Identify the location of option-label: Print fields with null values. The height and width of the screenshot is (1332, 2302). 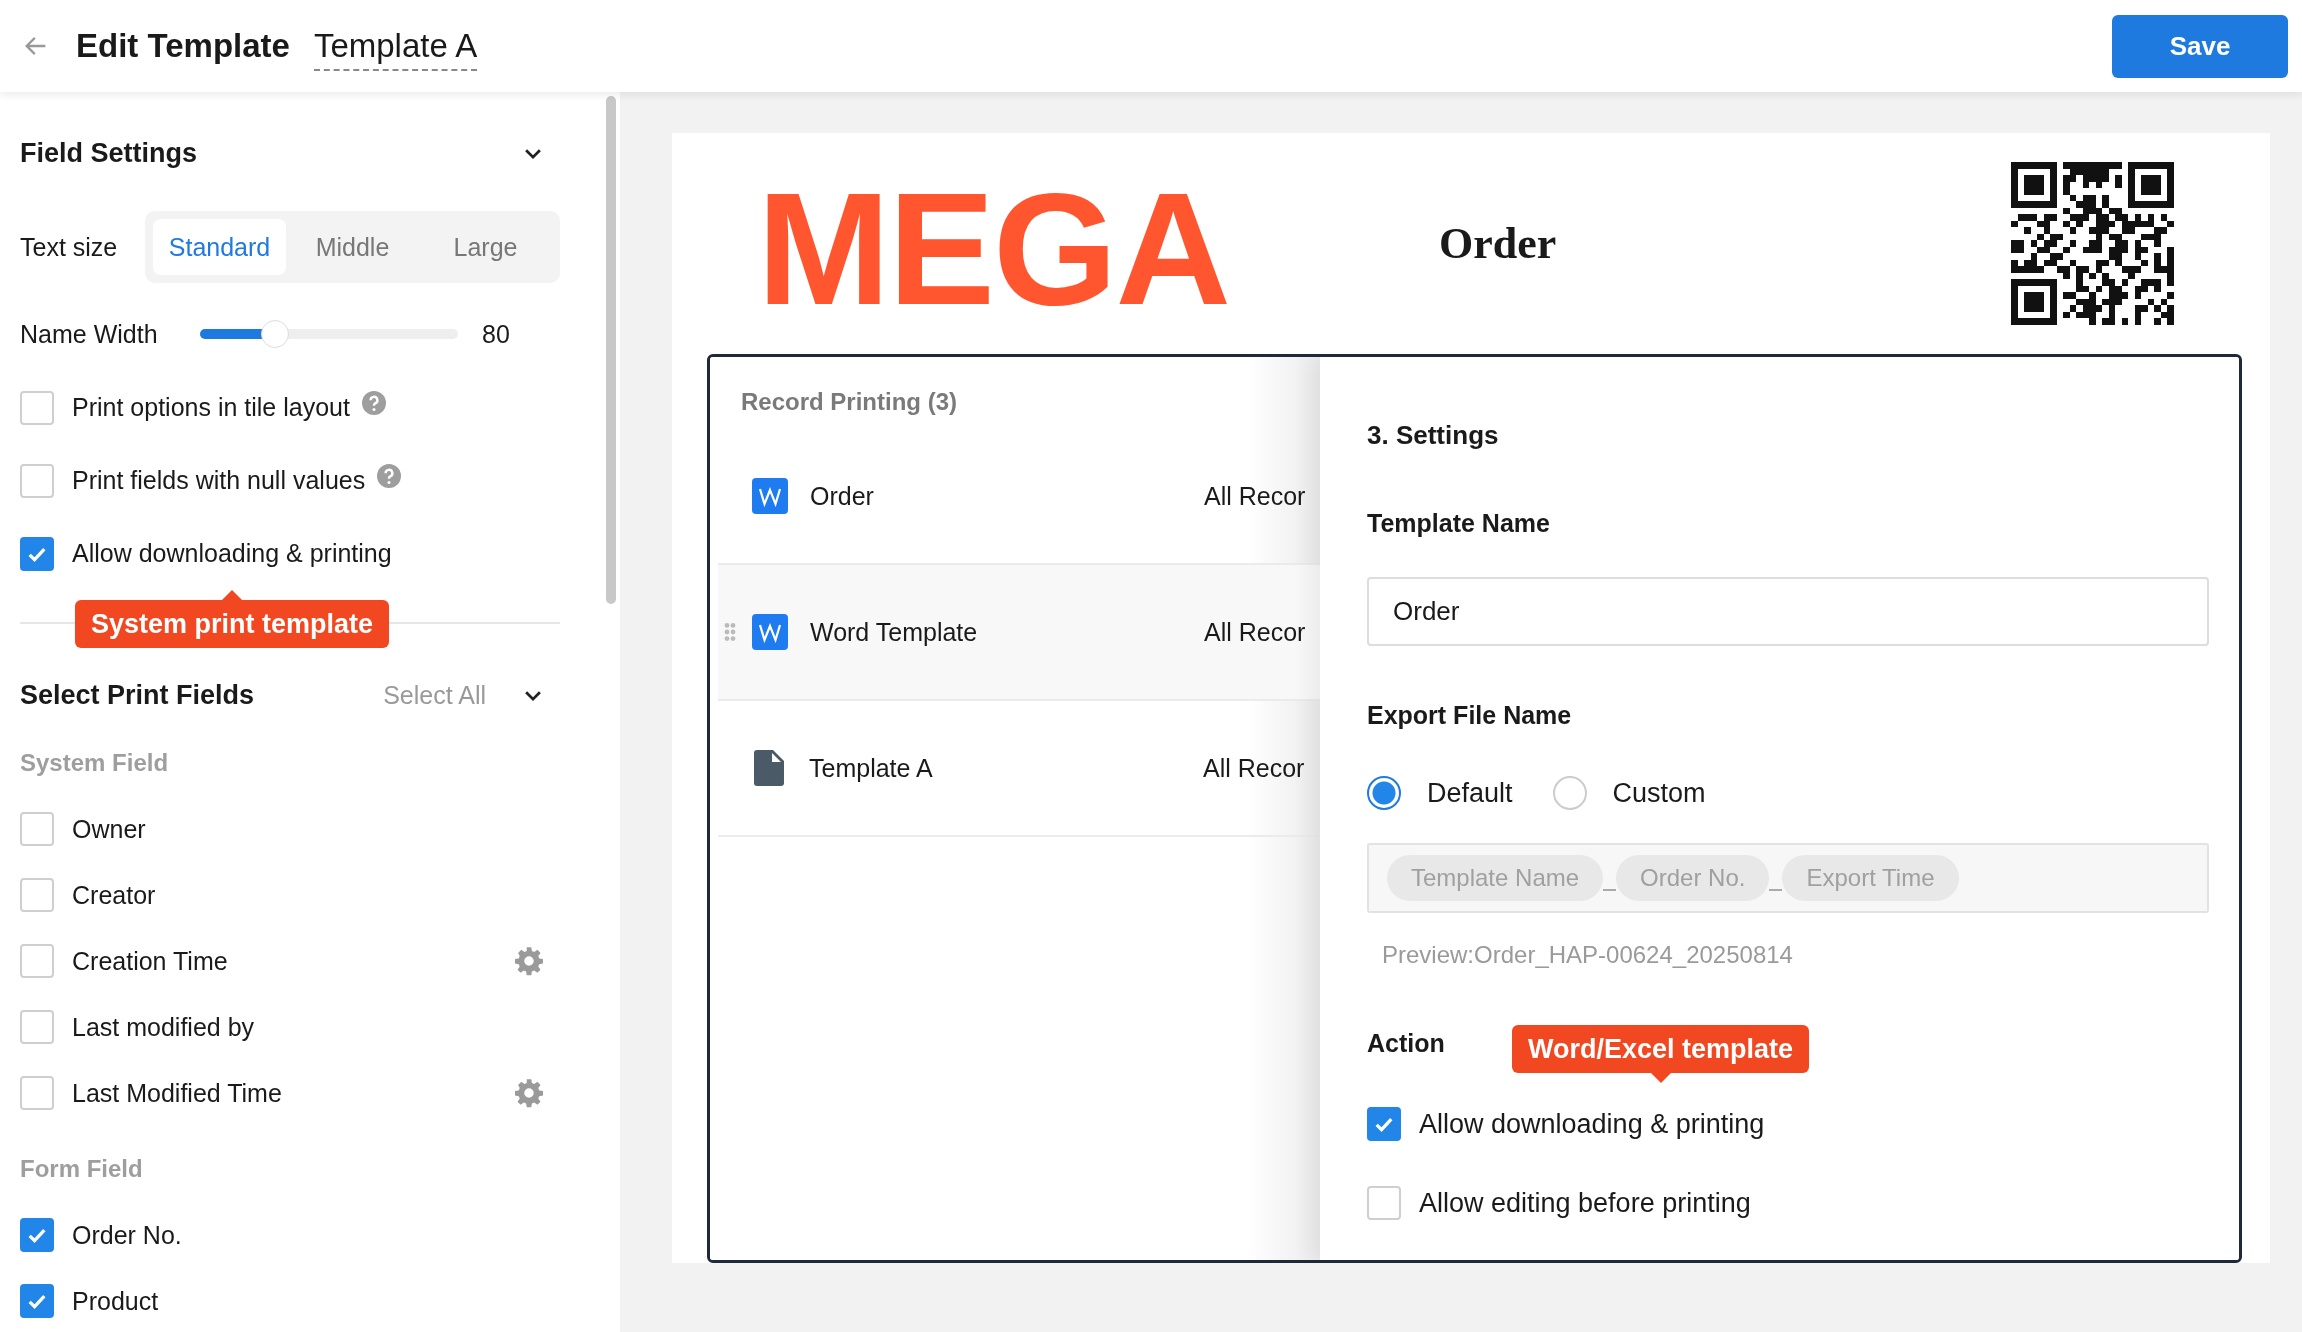
(219, 480).